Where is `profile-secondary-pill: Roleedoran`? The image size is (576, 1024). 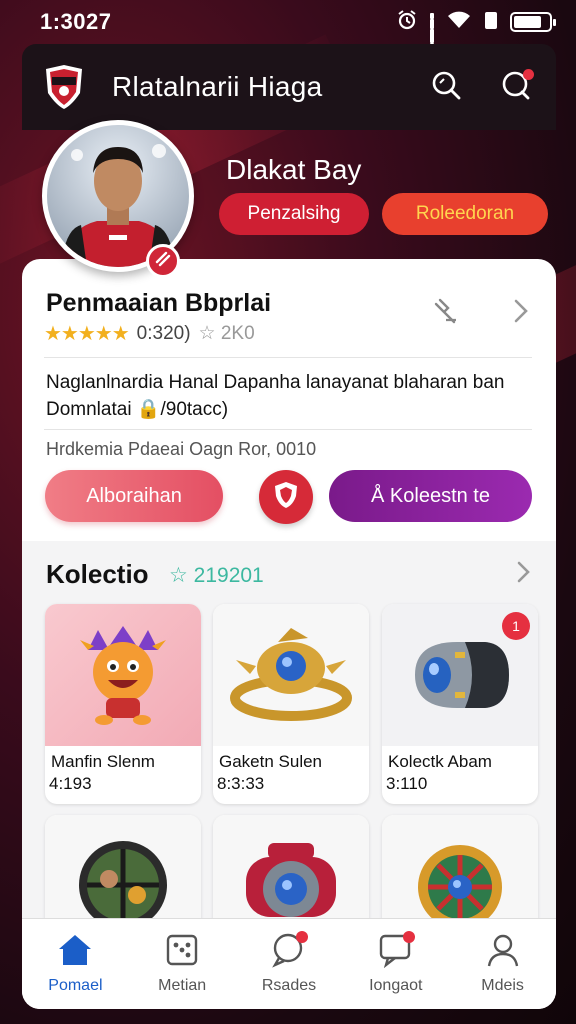
profile-secondary-pill: Roleedoran is located at coordinates (465, 214).